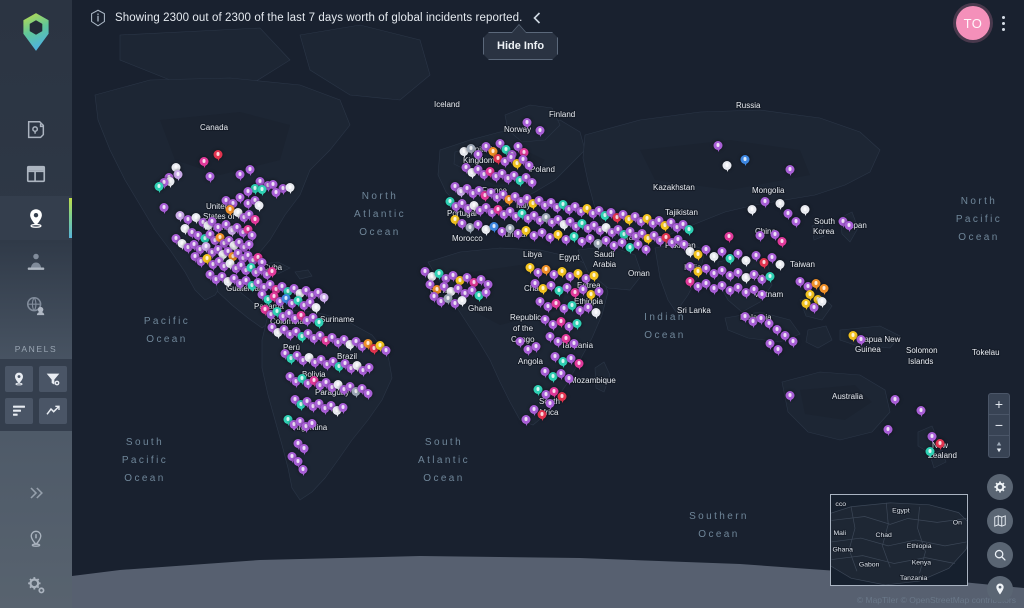 This screenshot has width=1024, height=608. Describe the element at coordinates (1000, 555) in the screenshot. I see `search-button` at that location.